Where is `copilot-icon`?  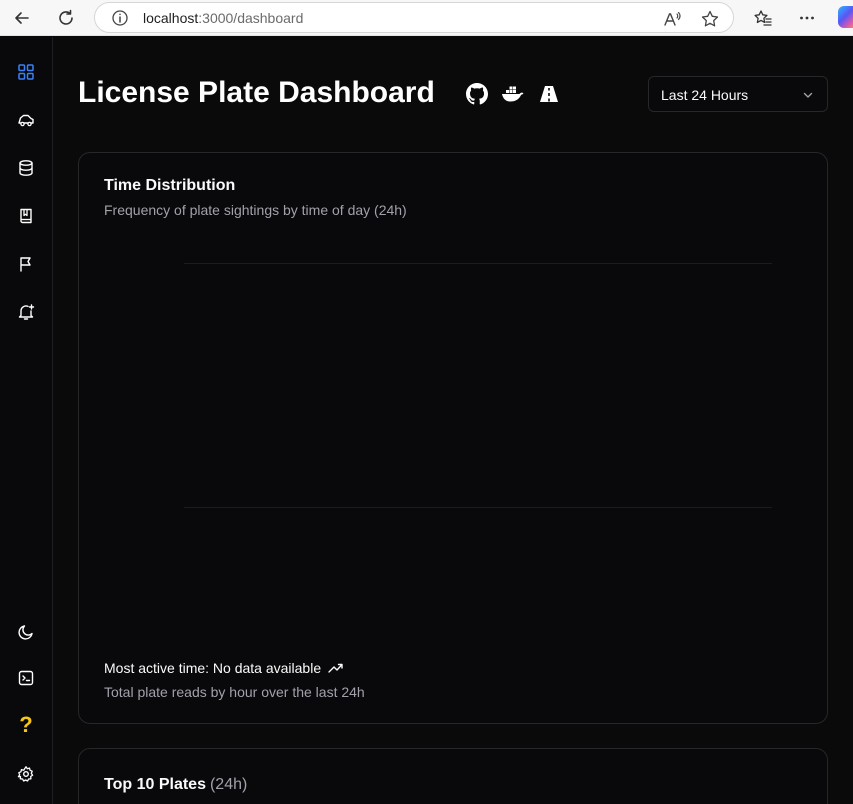
copilot-icon is located at coordinates (845, 17).